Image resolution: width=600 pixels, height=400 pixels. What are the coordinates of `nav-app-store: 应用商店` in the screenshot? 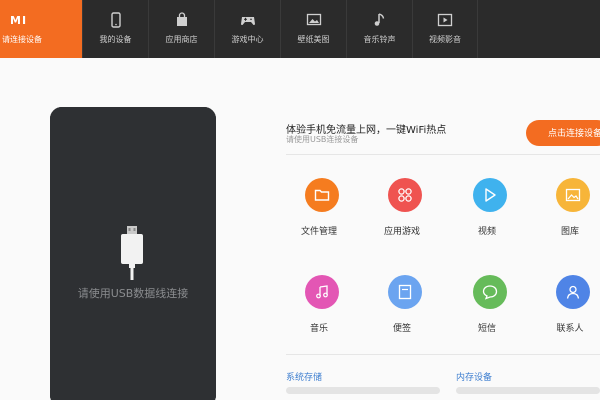 It's located at (181, 29).